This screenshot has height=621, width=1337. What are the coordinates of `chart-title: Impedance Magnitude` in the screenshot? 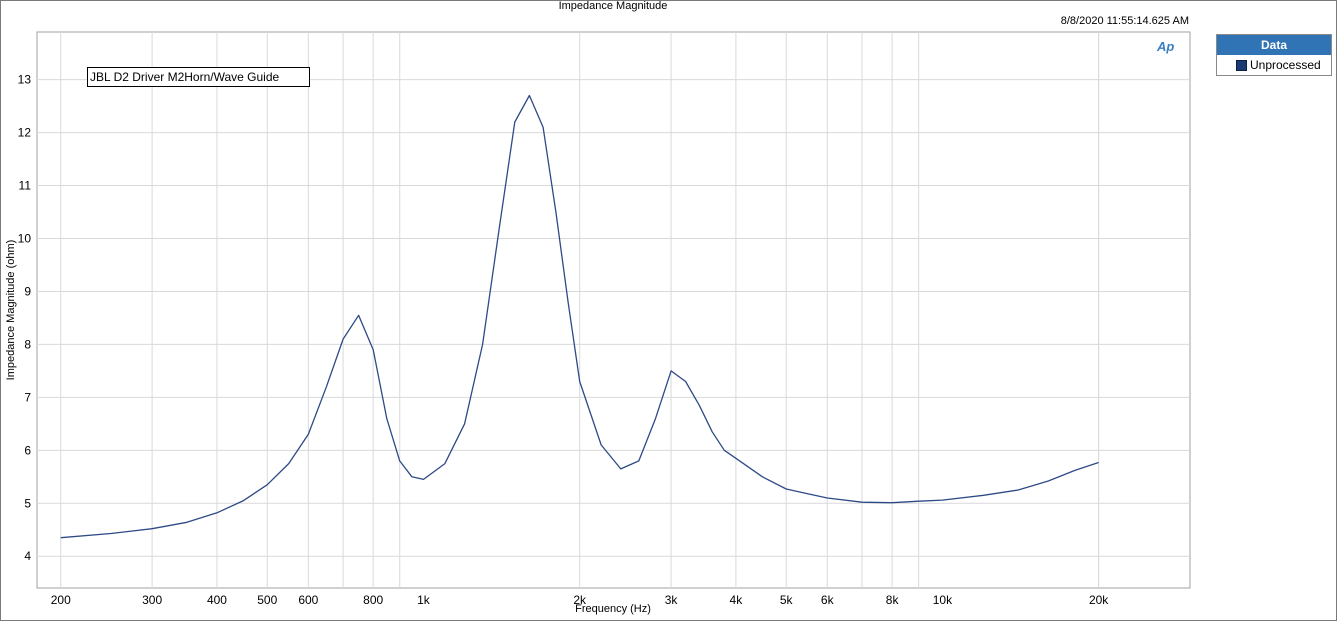 It's located at (613, 6).